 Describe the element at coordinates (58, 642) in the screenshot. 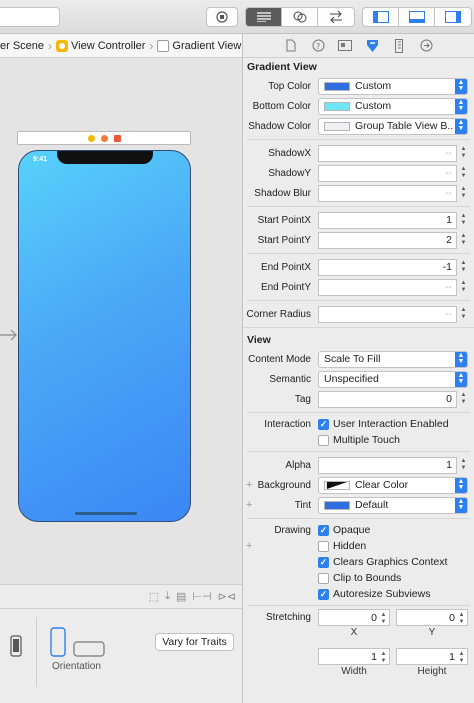

I see `portrait-orientation-icon` at that location.